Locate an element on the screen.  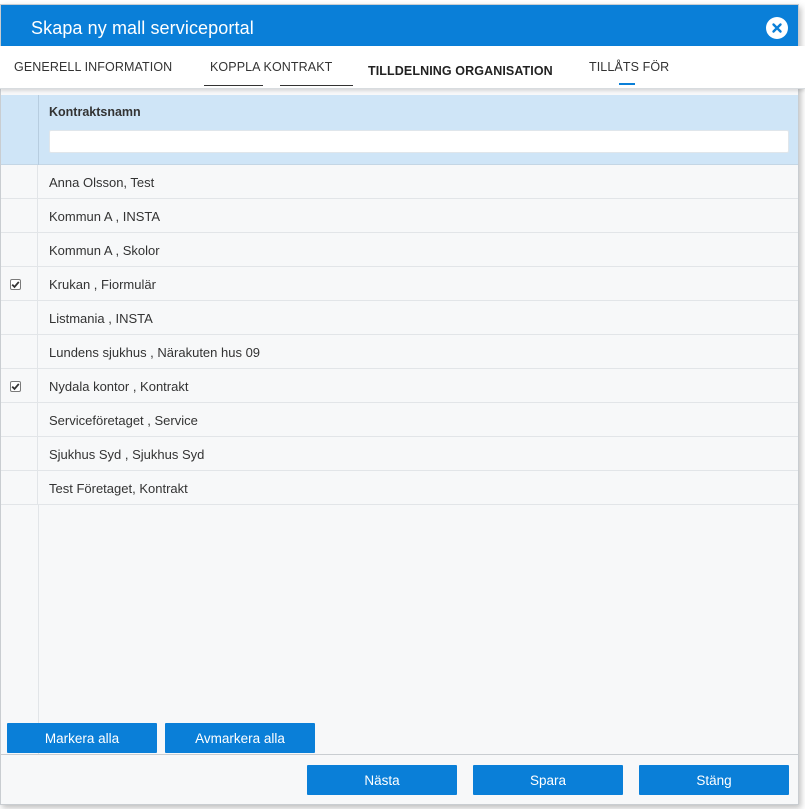
contract-name: Sjukhus Syd , Sjukhus Syd is located at coordinates (127, 454).